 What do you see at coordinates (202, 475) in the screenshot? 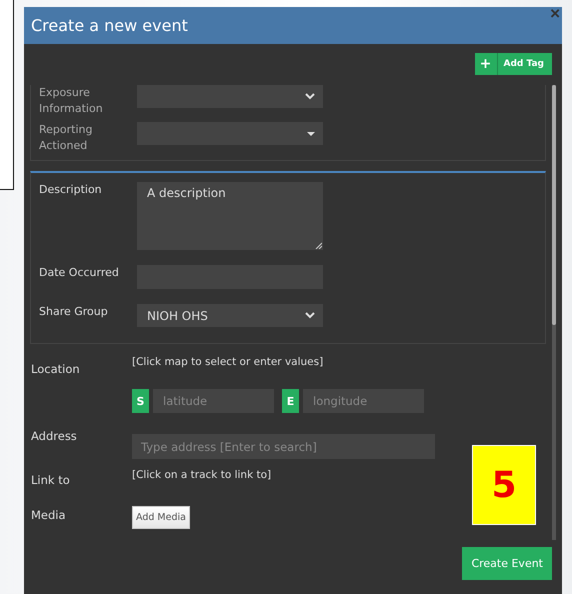
I see `hint-text: [Click on a track to link to]` at bounding box center [202, 475].